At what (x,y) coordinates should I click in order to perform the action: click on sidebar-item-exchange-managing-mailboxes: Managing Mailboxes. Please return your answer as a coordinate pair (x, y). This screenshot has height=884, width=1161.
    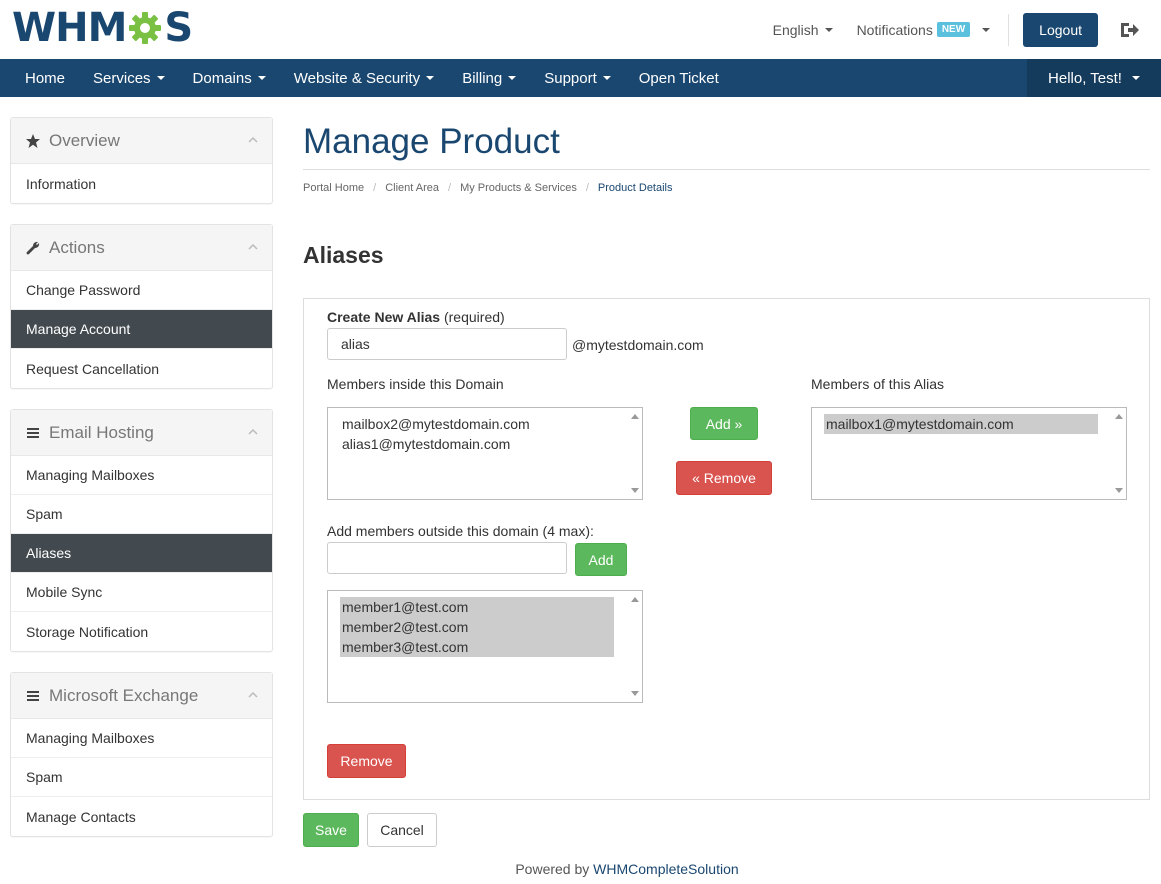
    Looking at the image, I should click on (141, 738).